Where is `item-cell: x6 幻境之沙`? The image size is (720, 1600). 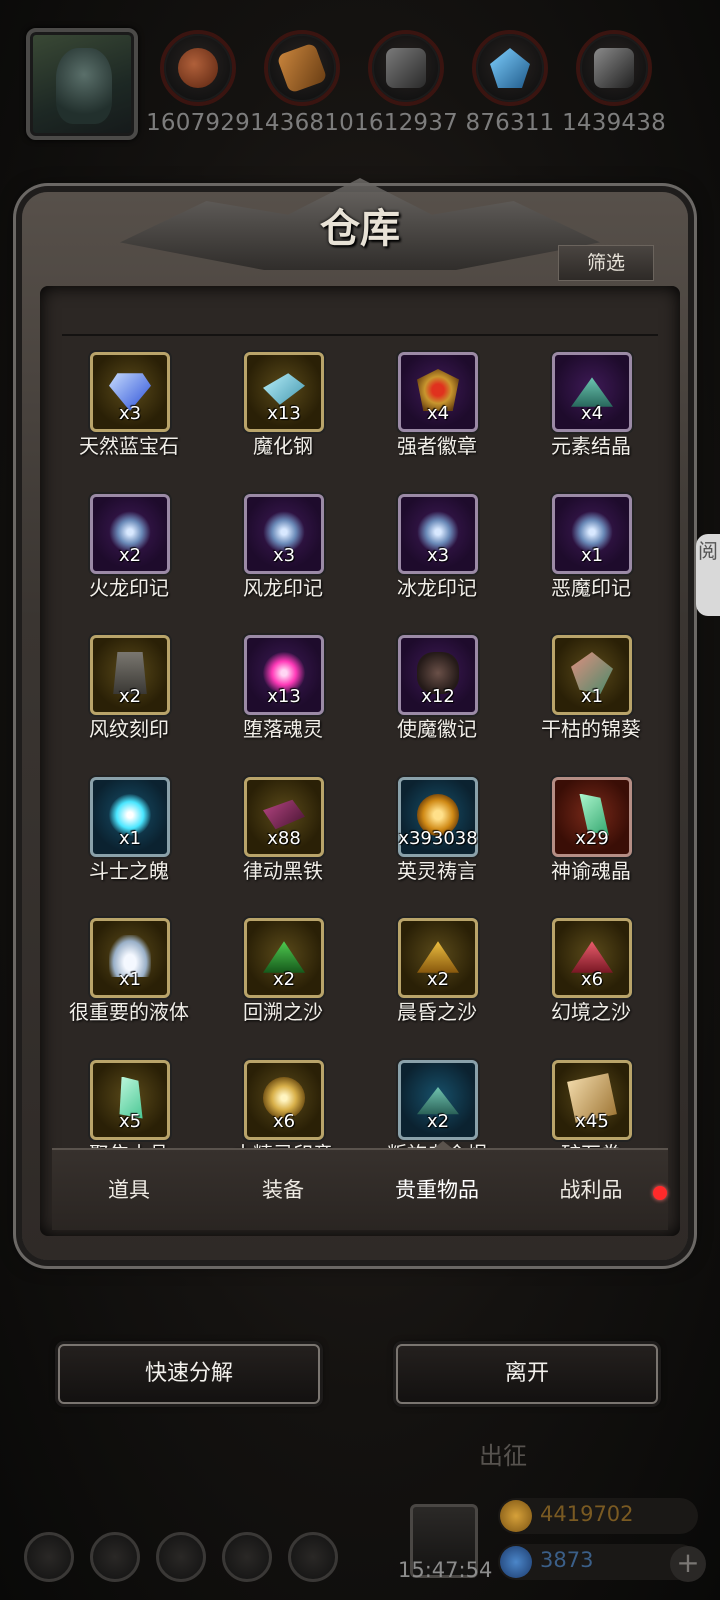 item-cell: x6 幻境之沙 is located at coordinates (591, 966).